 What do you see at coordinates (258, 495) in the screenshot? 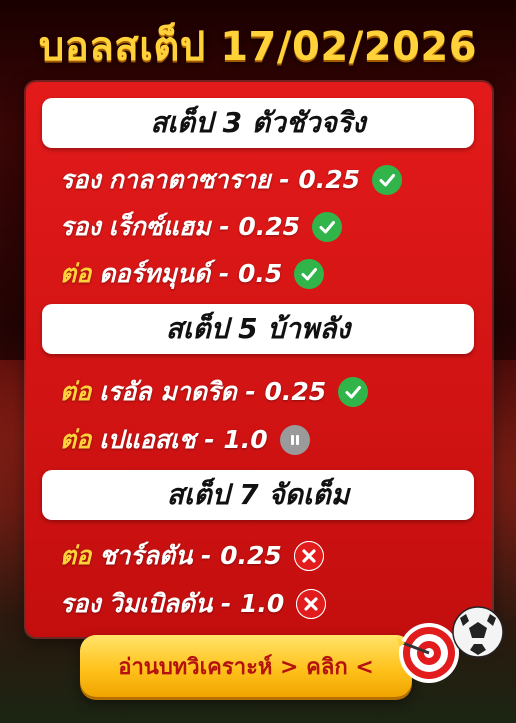
I see `section-title-step7: สเต็ป 7 จัดเต็ม` at bounding box center [258, 495].